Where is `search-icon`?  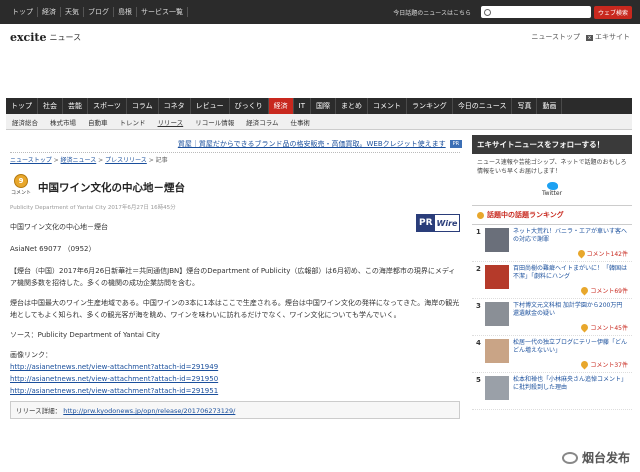 search-icon is located at coordinates (487, 12).